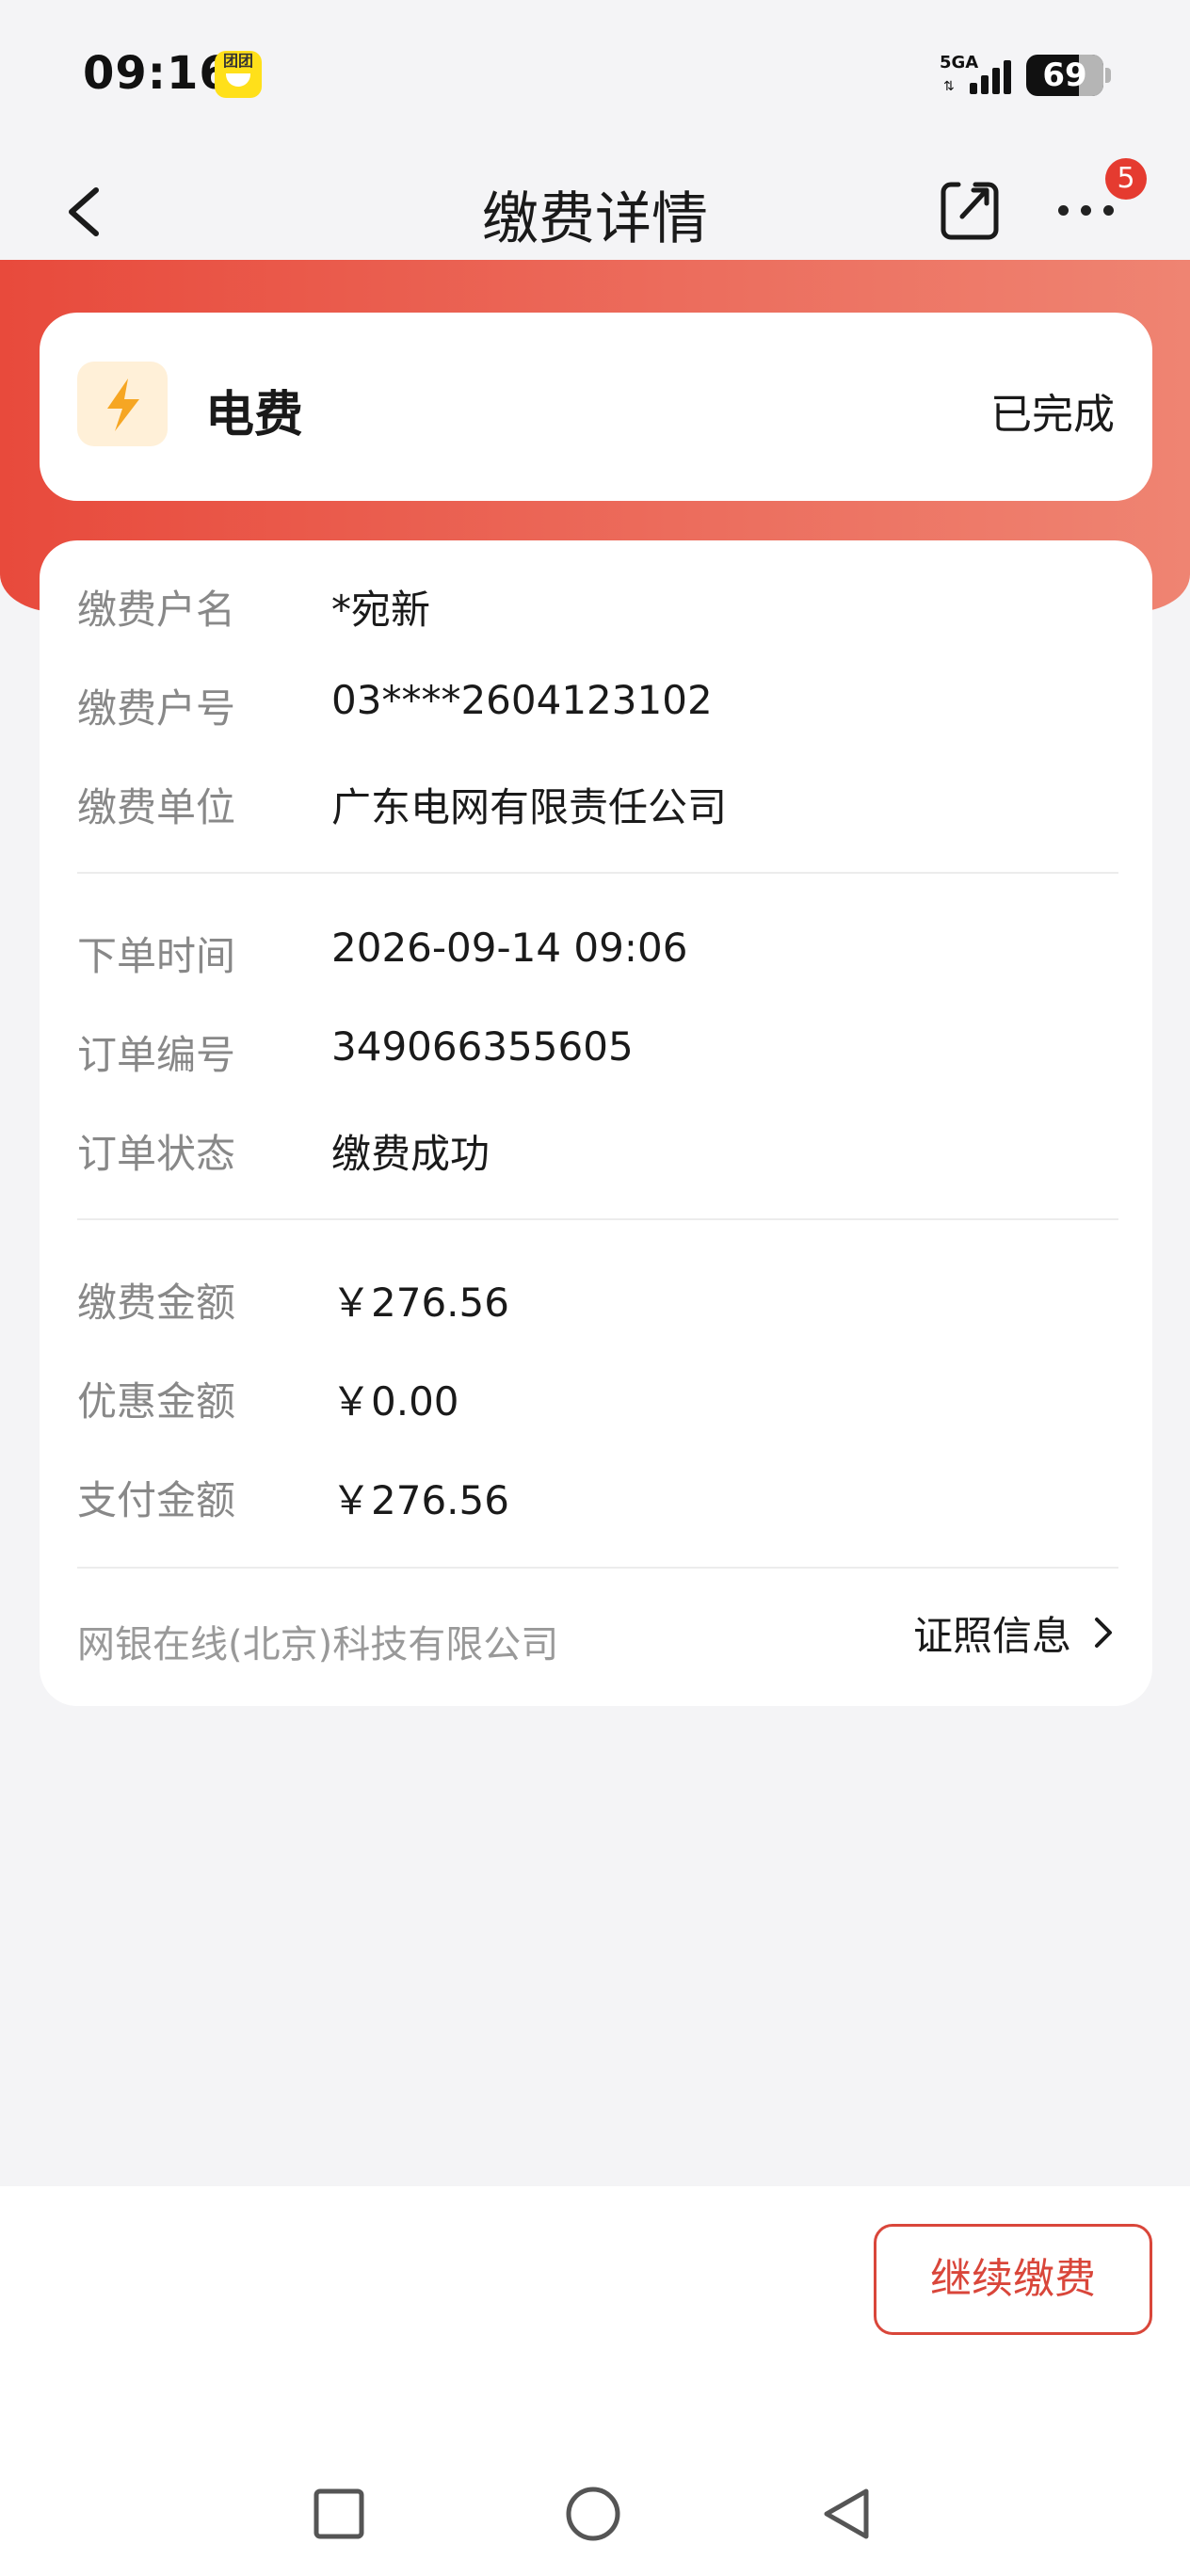  I want to click on battery-tip, so click(1108, 75).